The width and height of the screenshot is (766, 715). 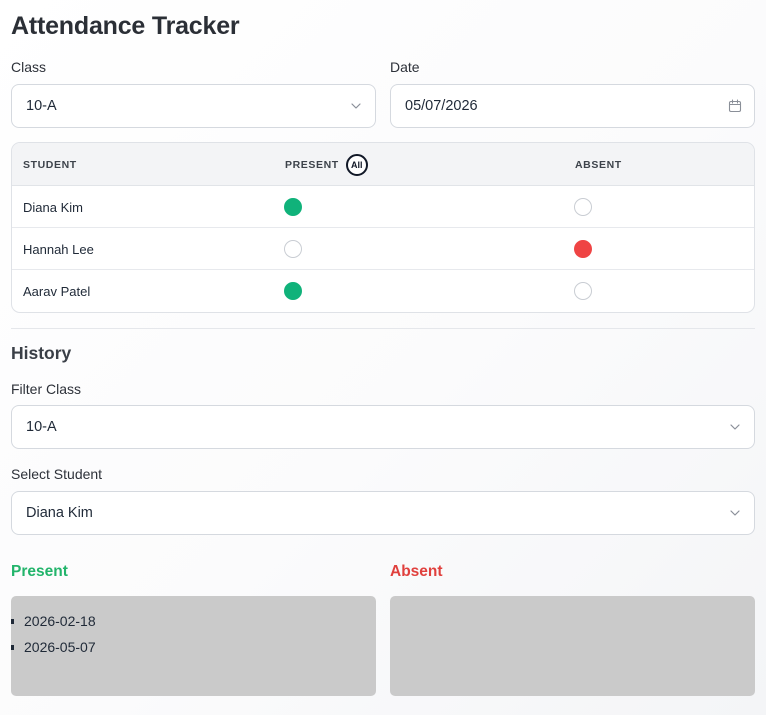 What do you see at coordinates (193, 625) in the screenshot?
I see `list-item: 2026-02-18` at bounding box center [193, 625].